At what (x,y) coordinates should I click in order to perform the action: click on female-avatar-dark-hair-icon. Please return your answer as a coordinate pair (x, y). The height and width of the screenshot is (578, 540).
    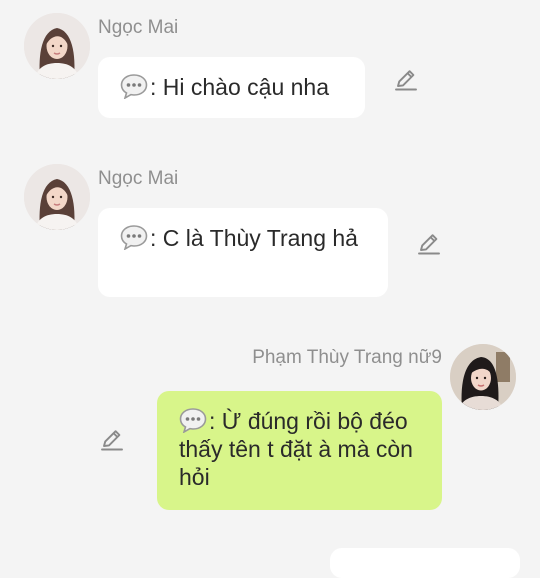
    Looking at the image, I should click on (483, 377).